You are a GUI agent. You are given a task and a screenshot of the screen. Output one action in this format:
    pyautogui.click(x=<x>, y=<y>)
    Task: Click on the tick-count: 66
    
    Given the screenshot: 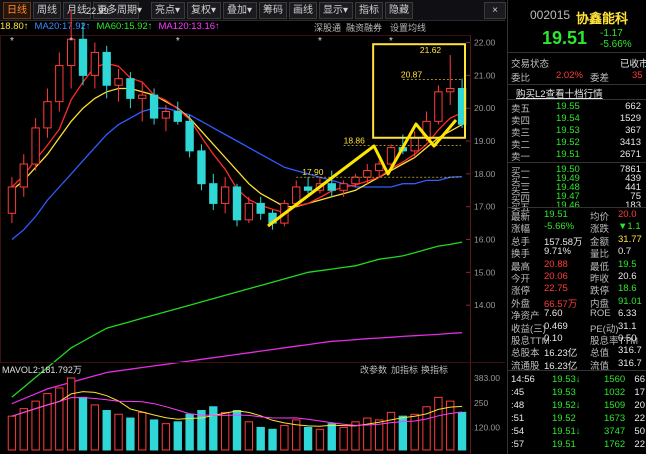 What is the action you would take?
    pyautogui.click(x=639, y=379)
    